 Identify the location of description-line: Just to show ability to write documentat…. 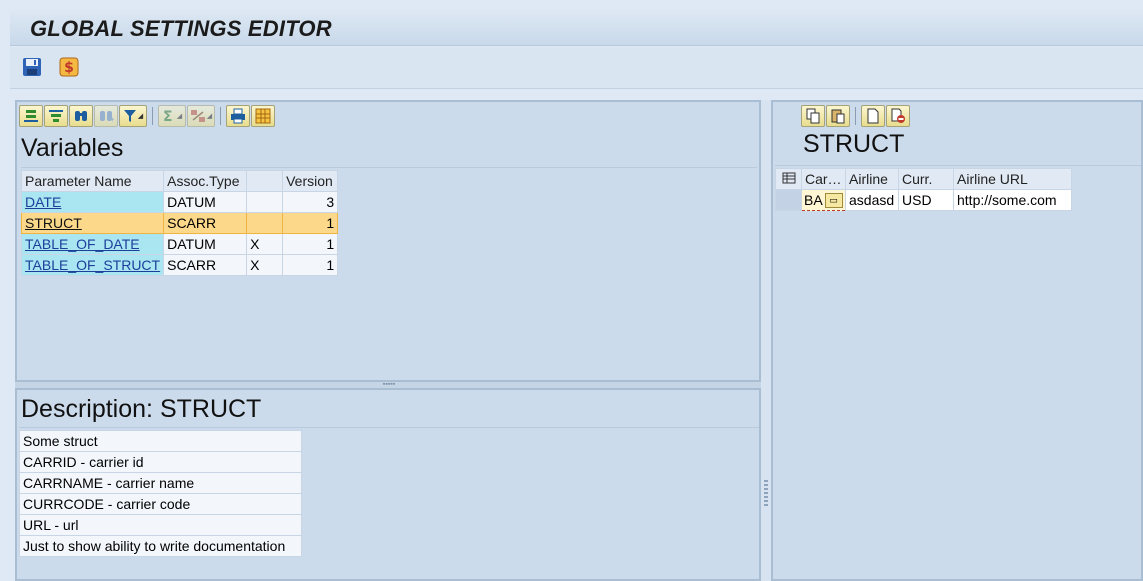
(160, 546).